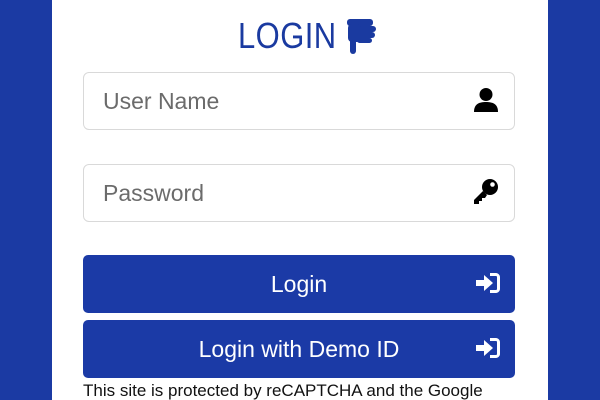 The image size is (600, 400). I want to click on demo-login-button-label: Login with Demo ID, so click(299, 348).